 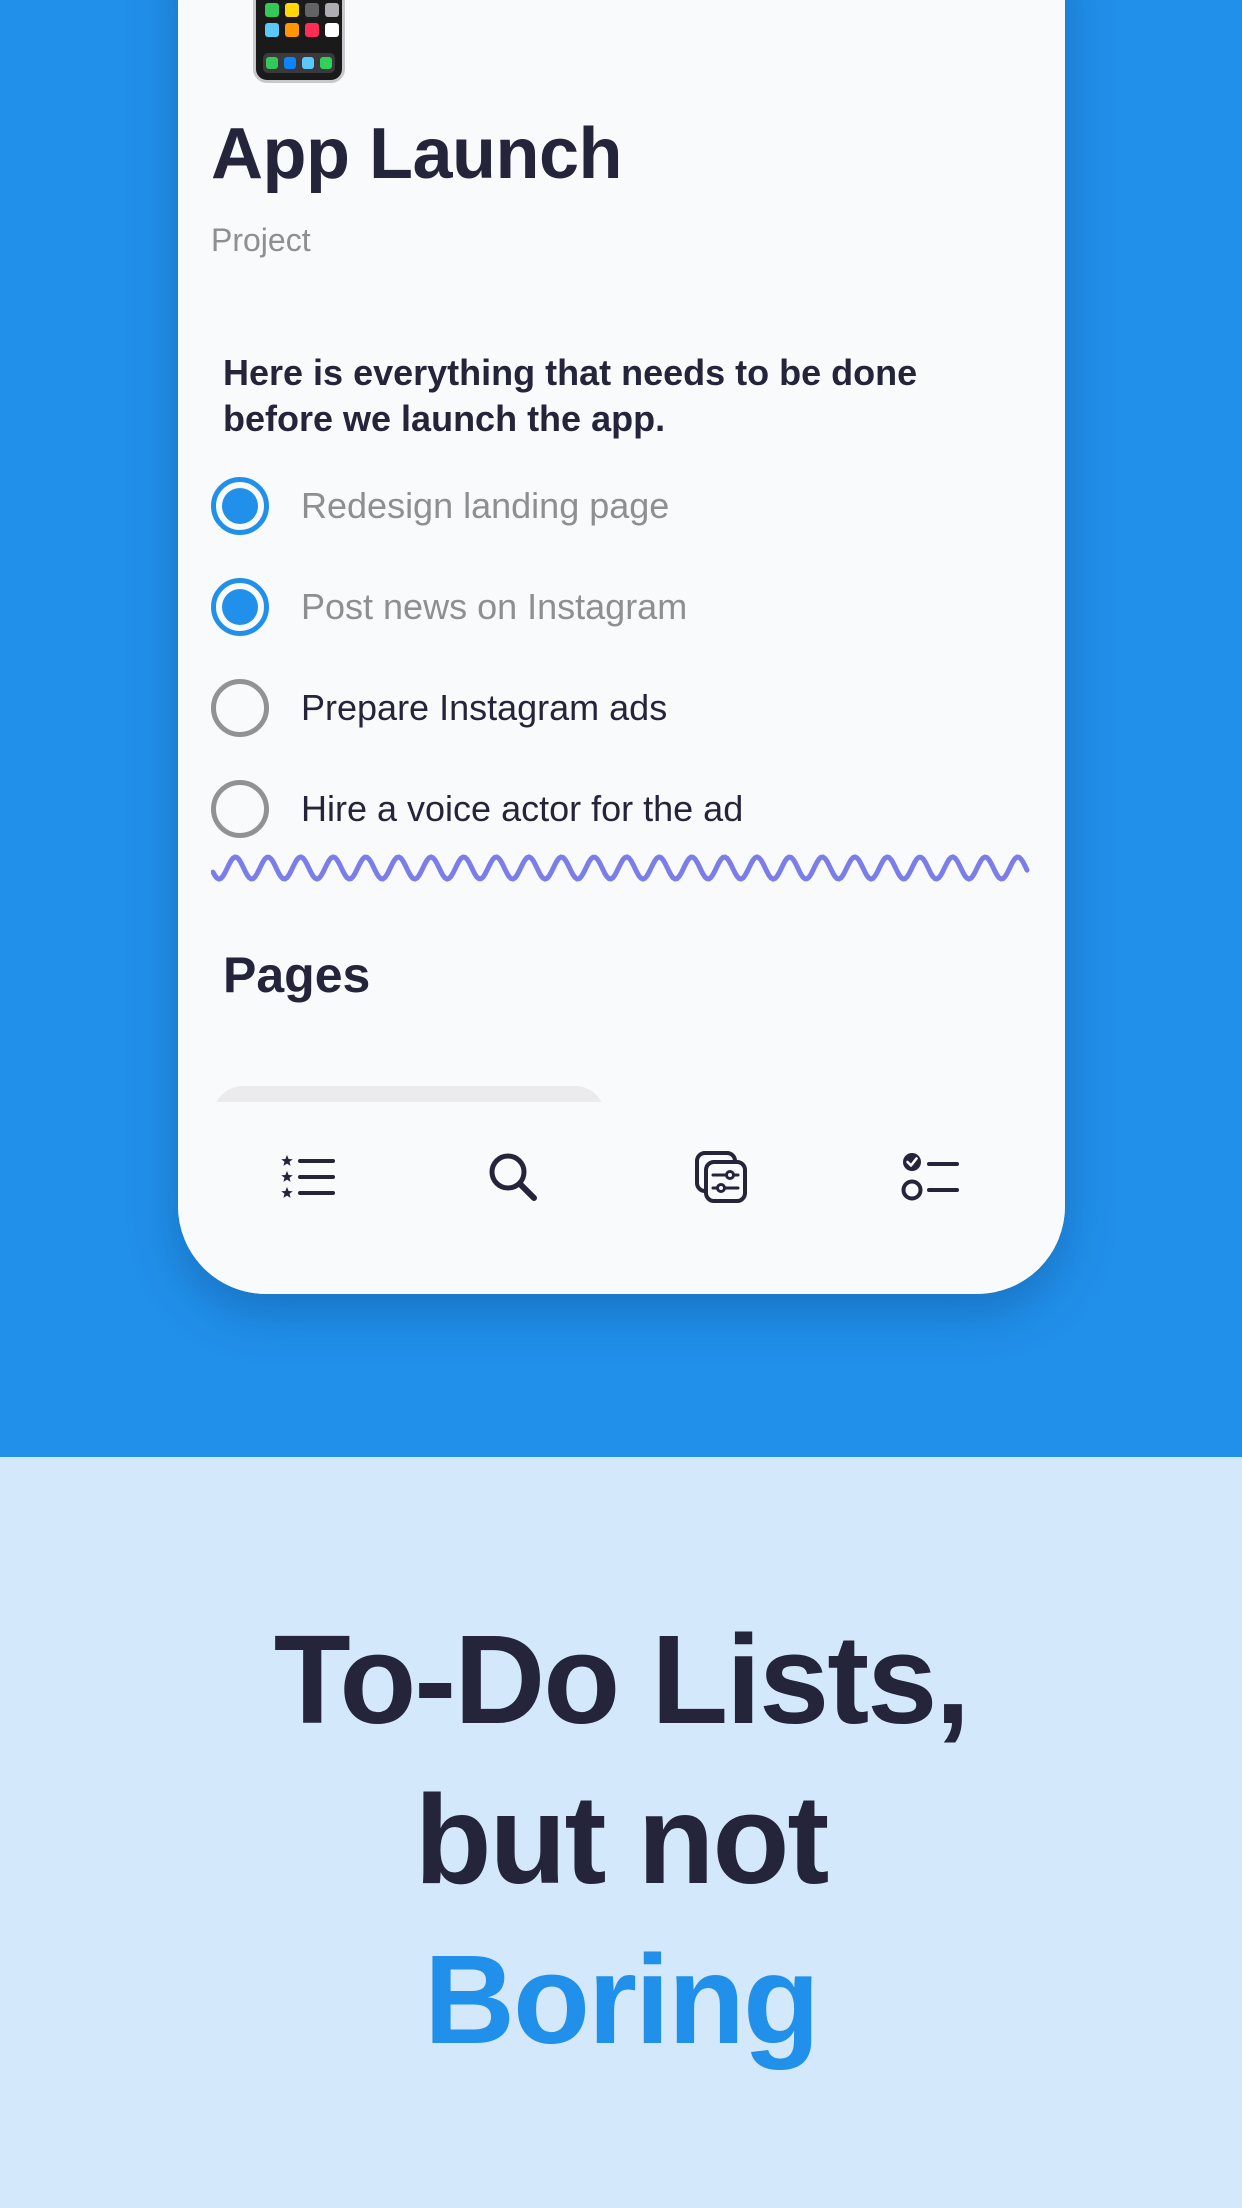 I want to click on filter-cards-icon, so click(x=721, y=1177).